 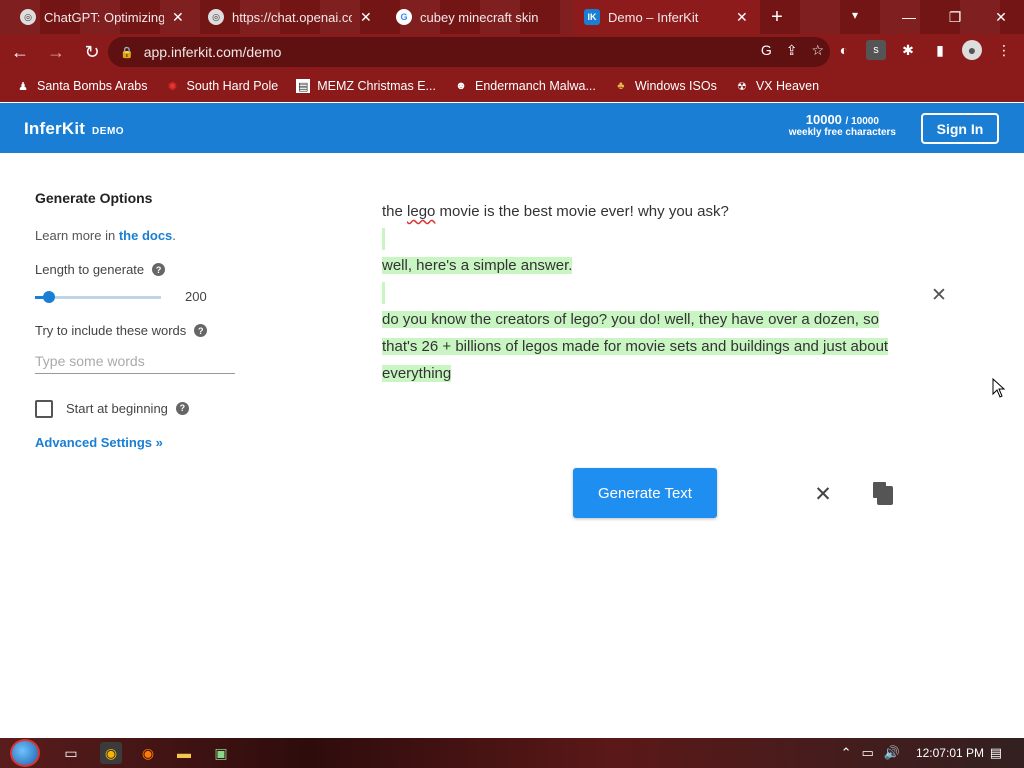 What do you see at coordinates (44, 409) in the screenshot?
I see `start-at-beginning-checkbox` at bounding box center [44, 409].